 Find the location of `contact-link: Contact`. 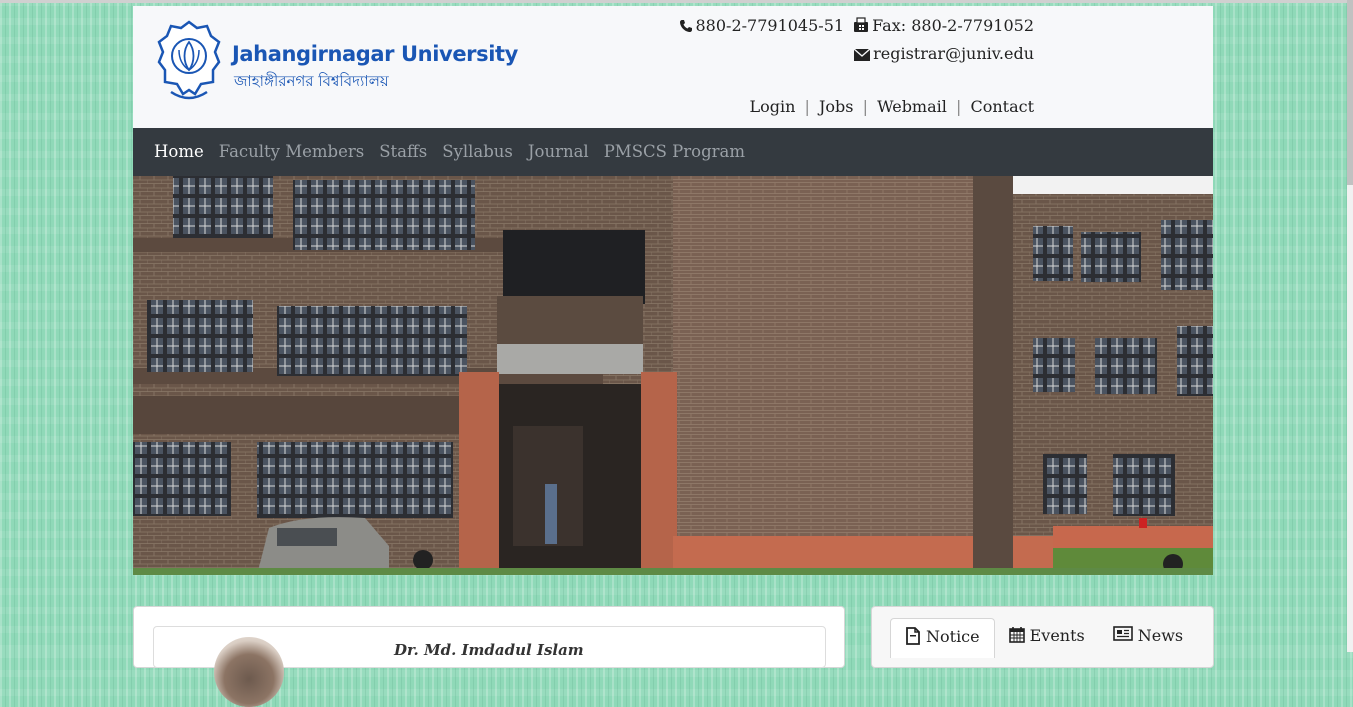

contact-link: Contact is located at coordinates (1002, 106).